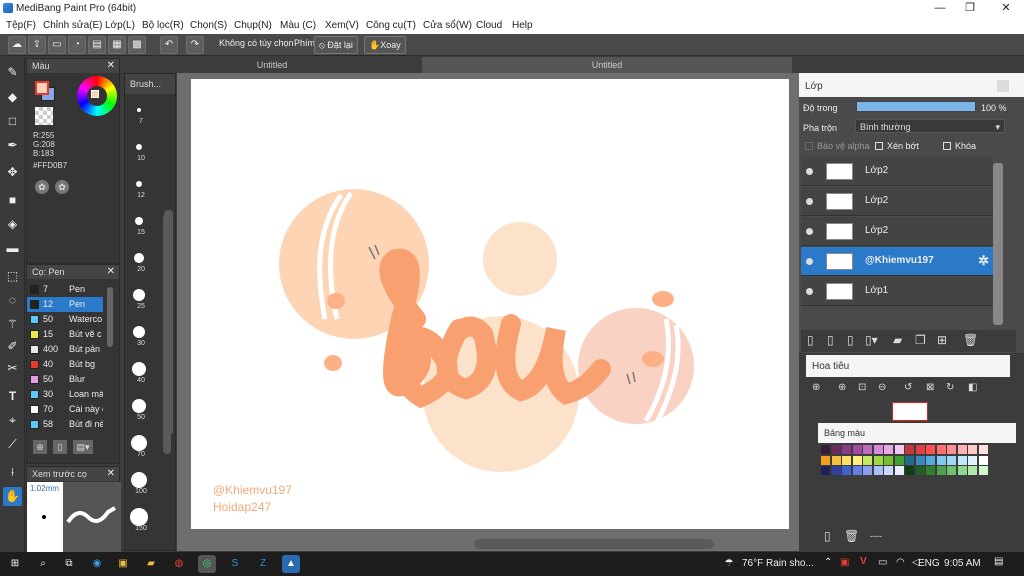 This screenshot has height=576, width=1024. What do you see at coordinates (21, 25) in the screenshot?
I see `menu-file: Tệp(F)` at bounding box center [21, 25].